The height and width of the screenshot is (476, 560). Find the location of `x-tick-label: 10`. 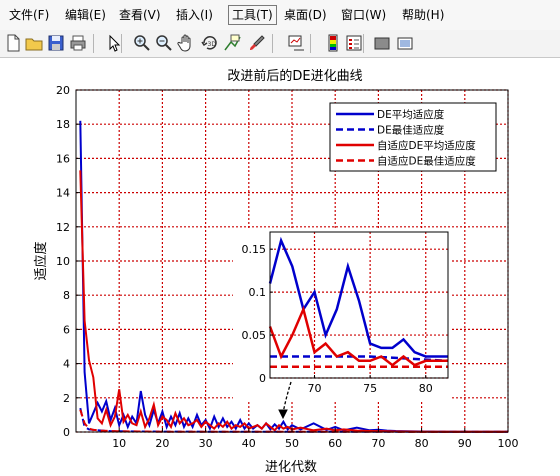

x-tick-label: 10 is located at coordinates (119, 443).